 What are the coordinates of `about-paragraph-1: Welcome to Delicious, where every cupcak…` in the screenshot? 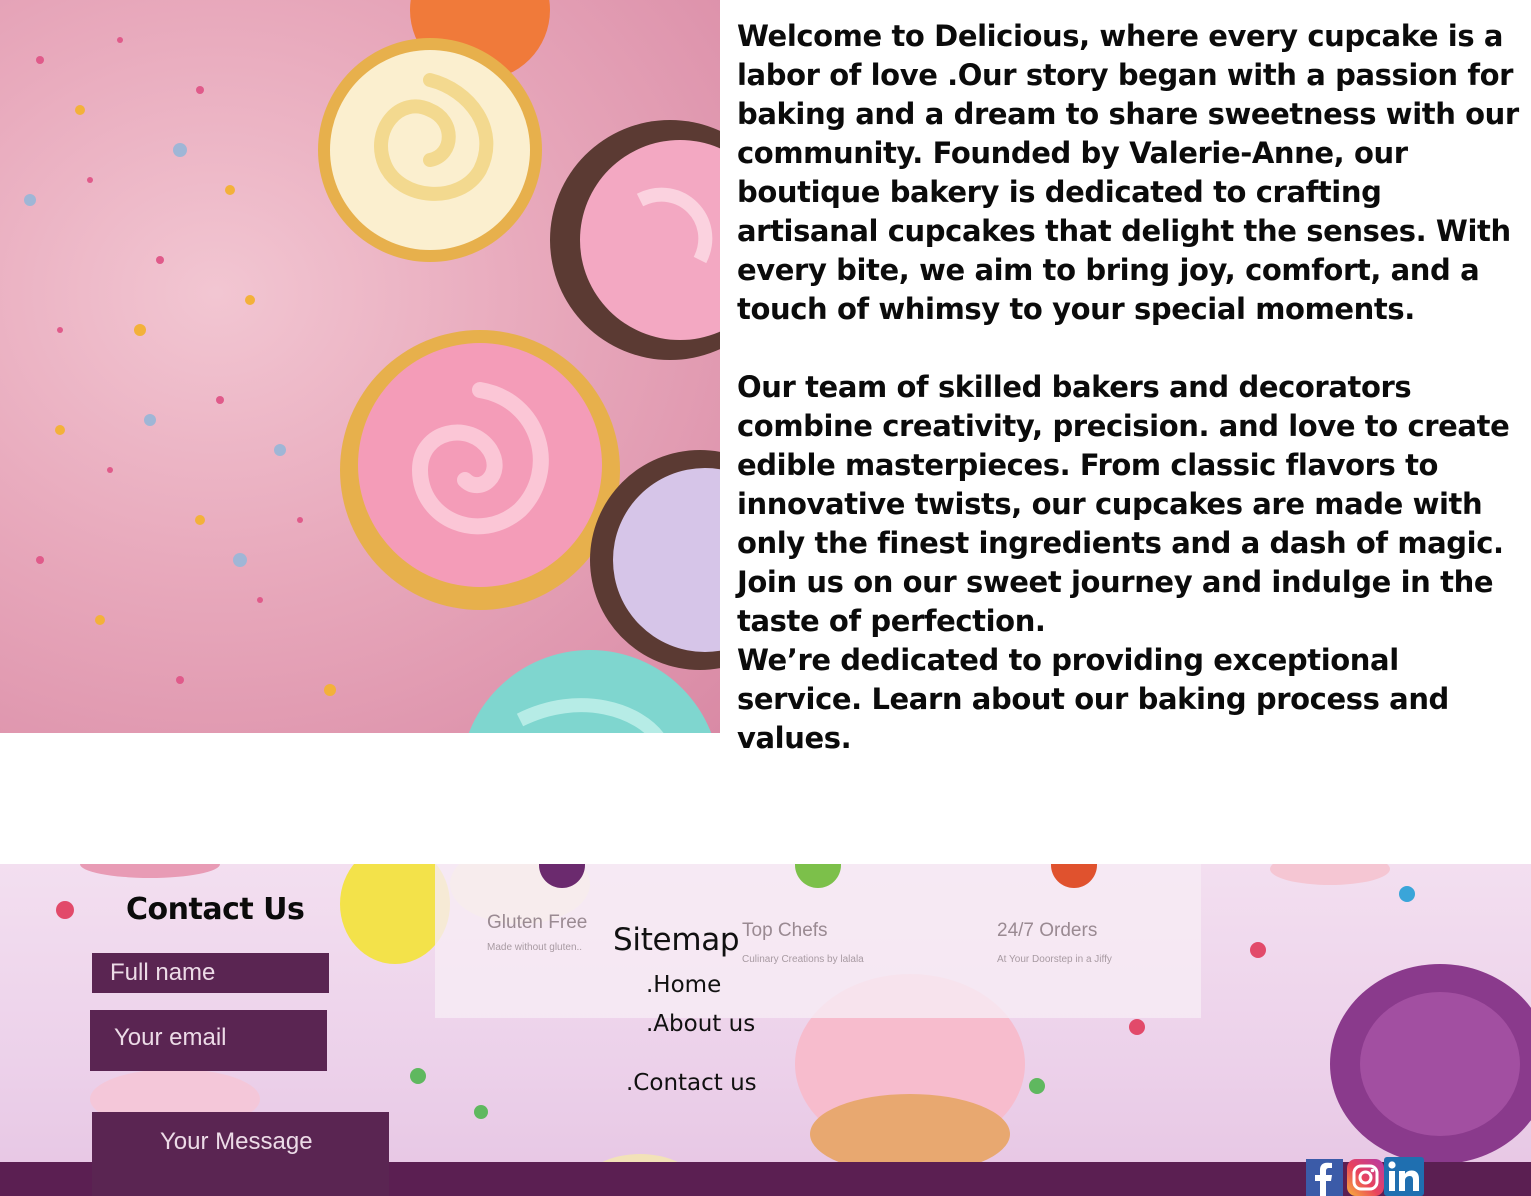 It's located at (1128, 172).